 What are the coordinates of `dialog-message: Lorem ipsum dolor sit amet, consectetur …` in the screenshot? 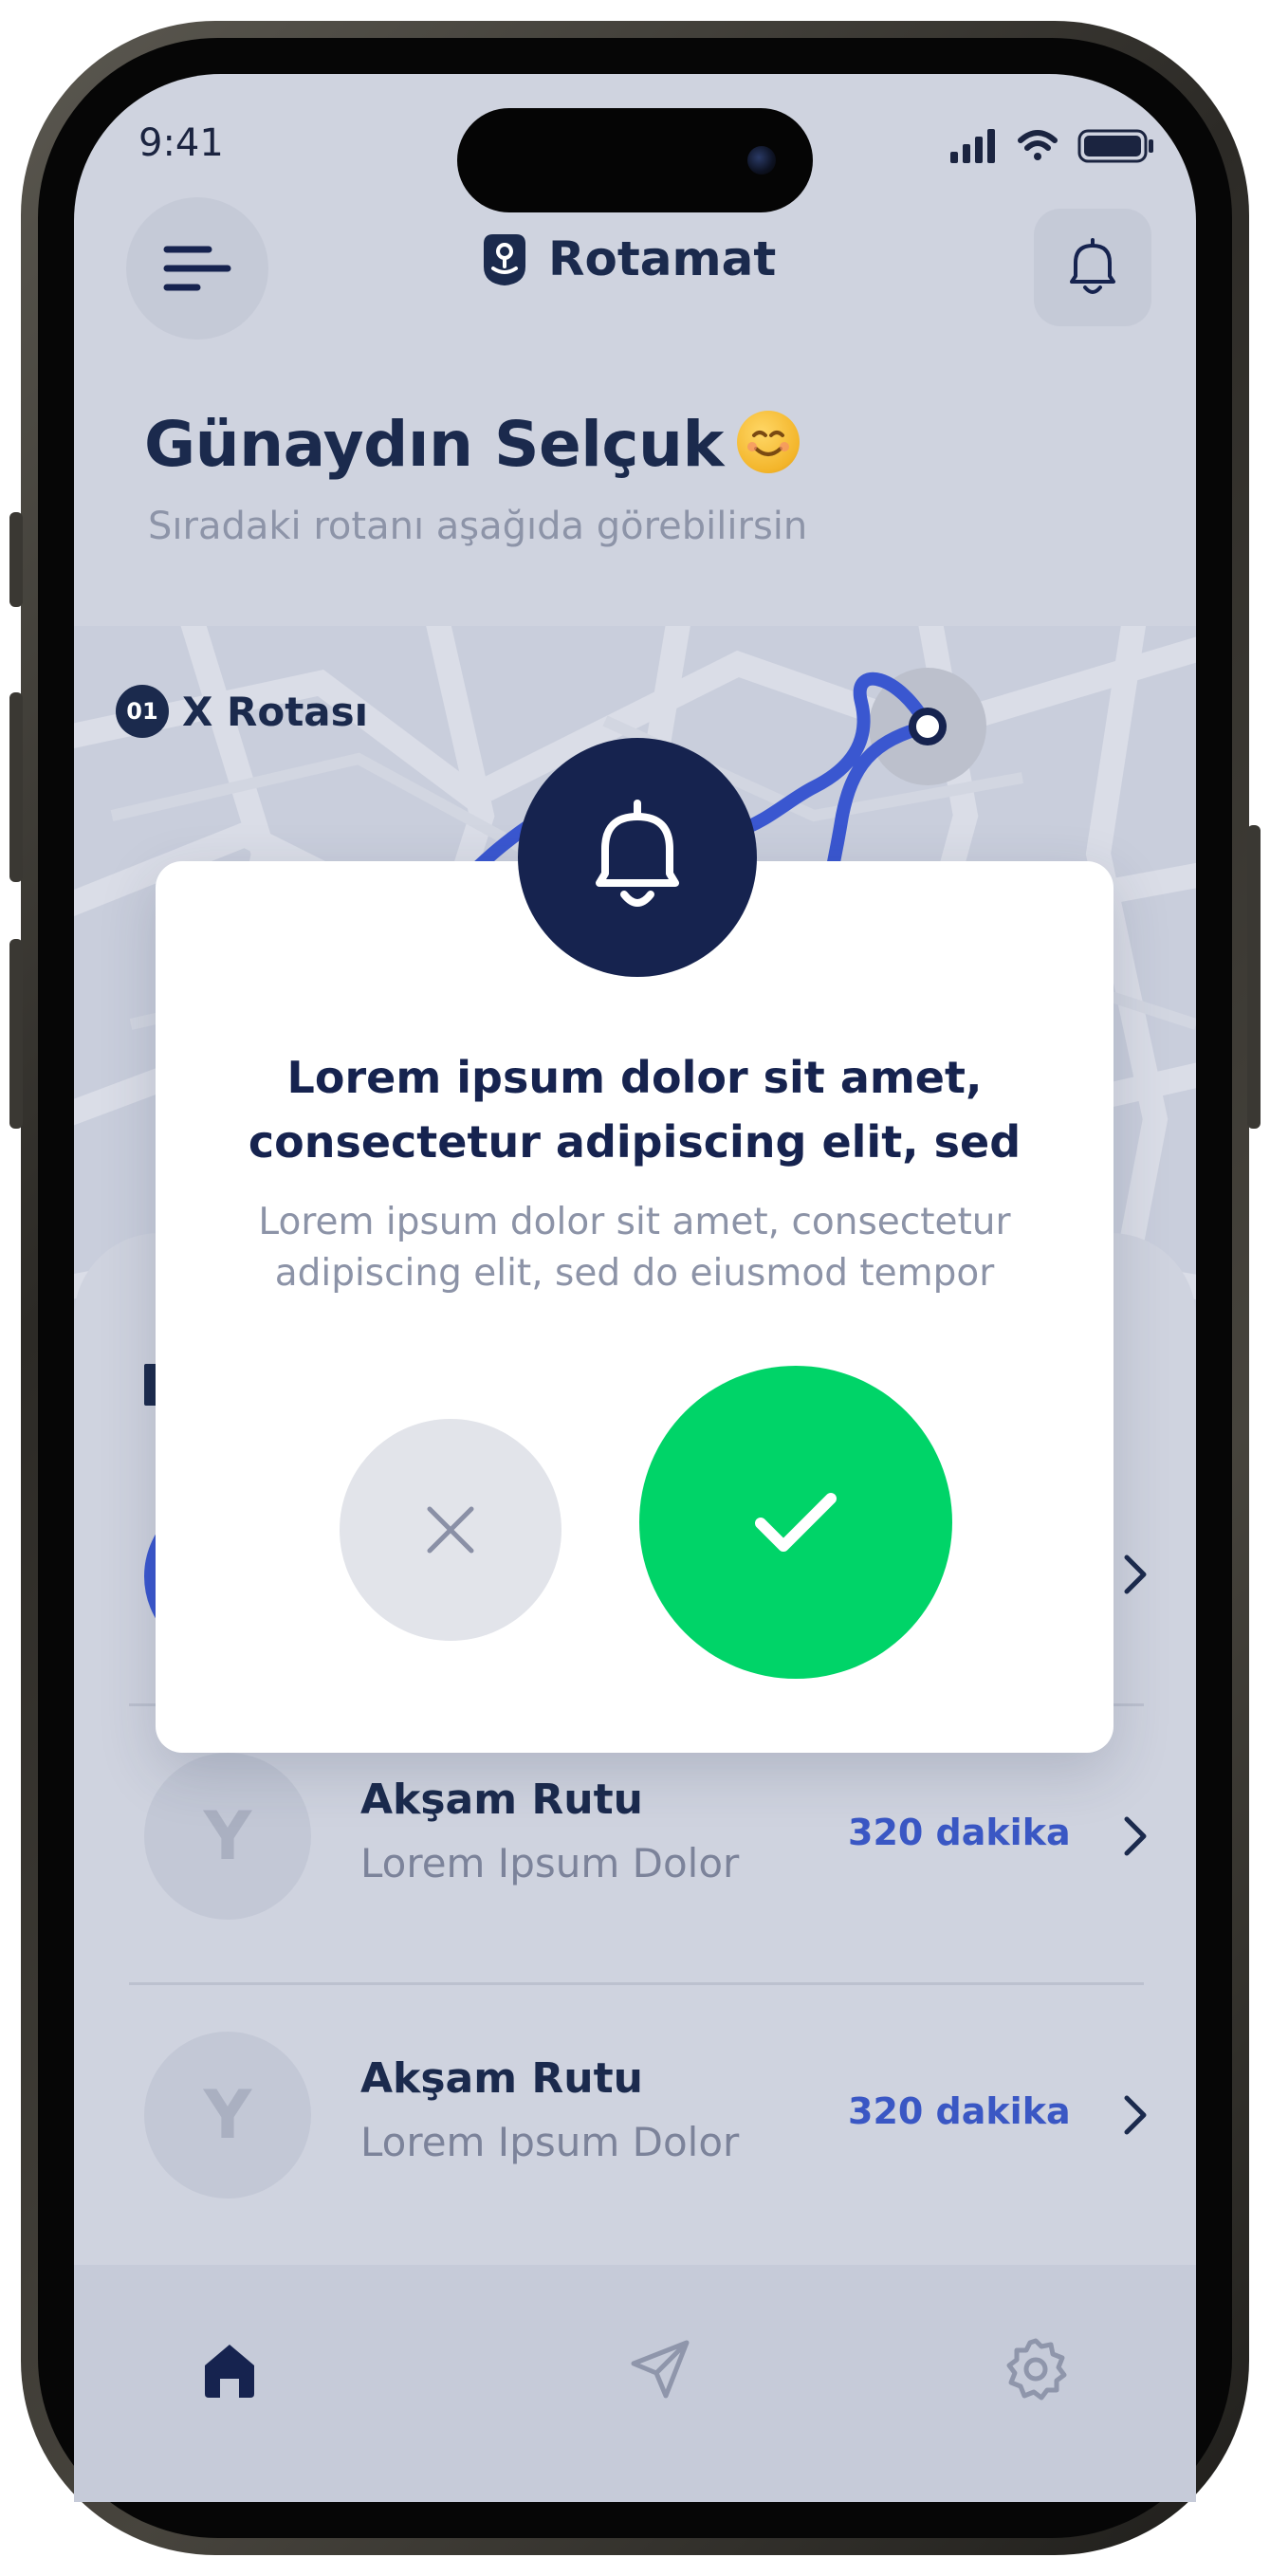 It's located at (634, 1248).